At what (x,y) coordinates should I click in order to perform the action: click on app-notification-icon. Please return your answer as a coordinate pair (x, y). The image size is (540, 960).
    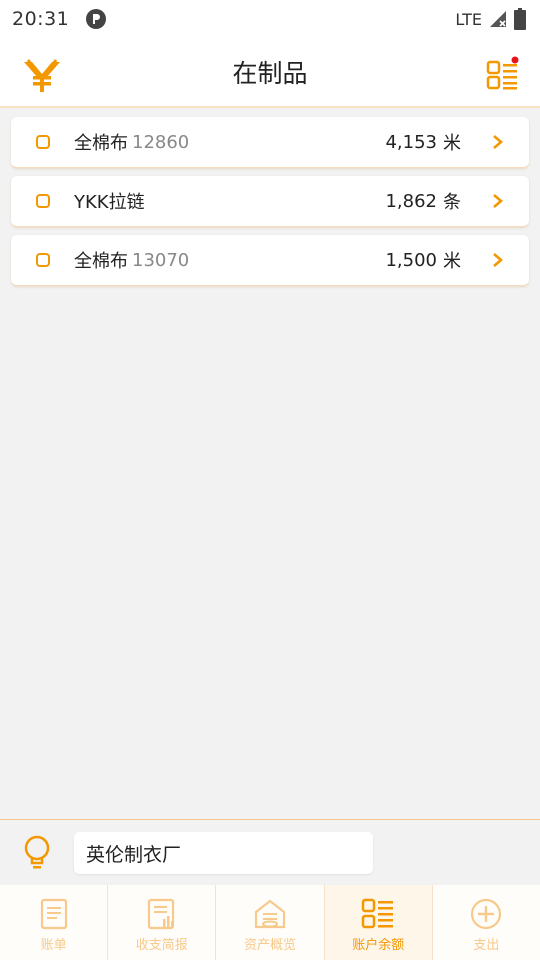
    Looking at the image, I should click on (96, 19).